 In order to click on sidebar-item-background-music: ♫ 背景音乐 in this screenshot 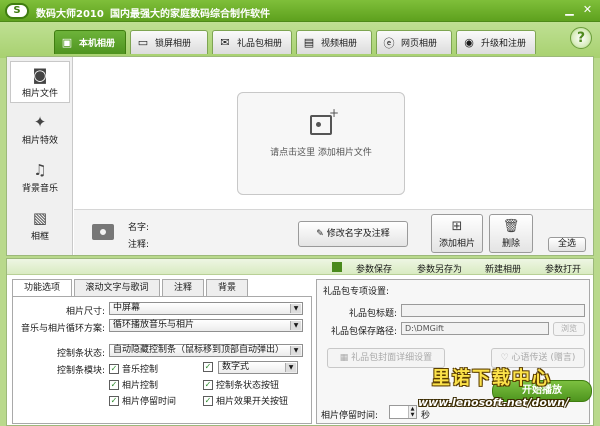, I will do `click(40, 178)`.